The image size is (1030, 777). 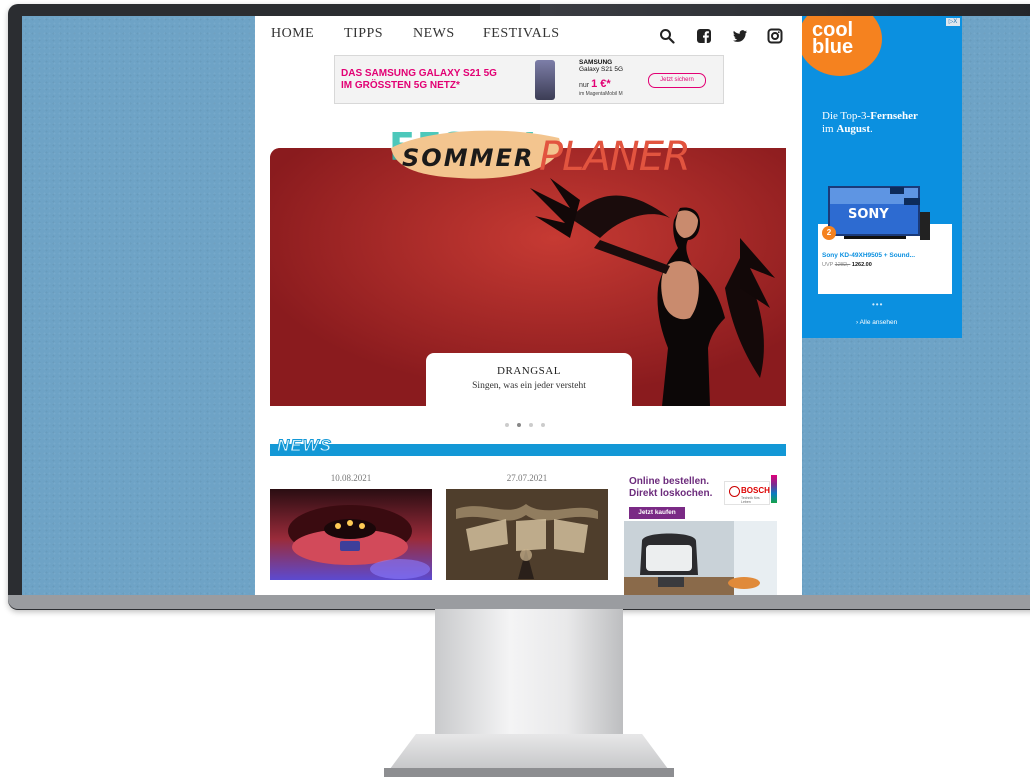 What do you see at coordinates (846, 116) in the screenshot?
I see `tagline-part: Die Top-3-` at bounding box center [846, 116].